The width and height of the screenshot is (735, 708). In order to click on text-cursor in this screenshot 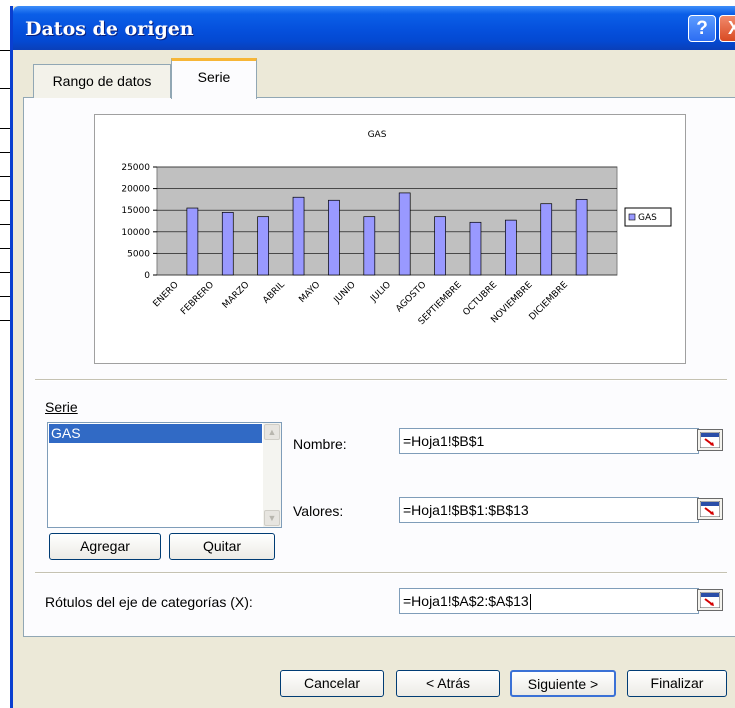, I will do `click(530, 602)`.